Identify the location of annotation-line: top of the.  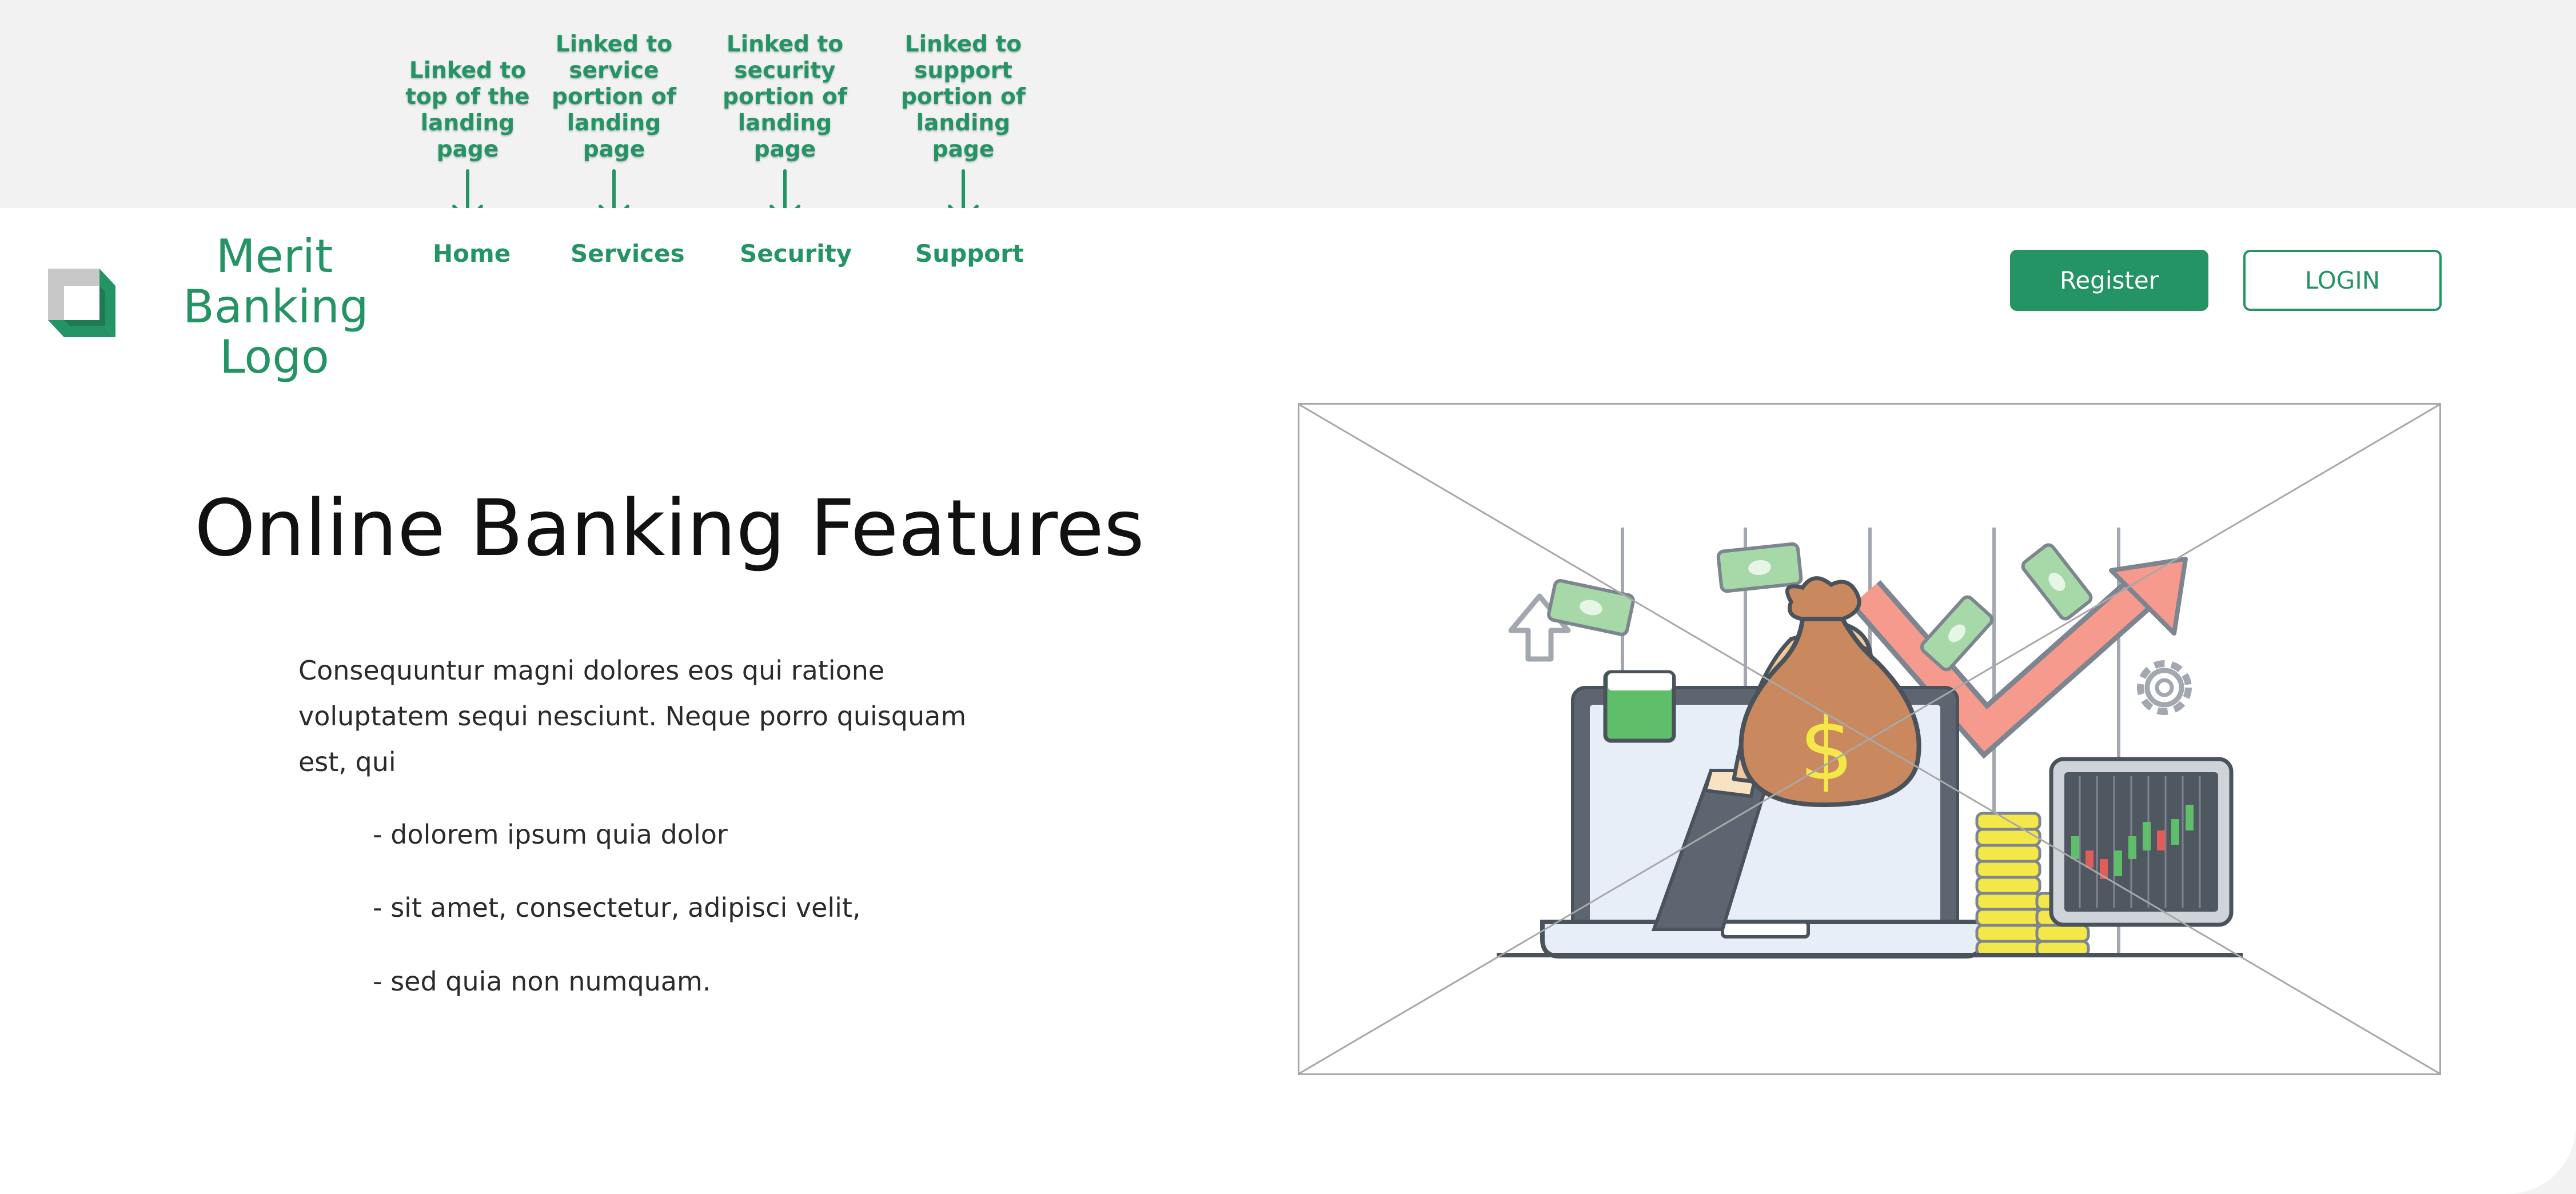
(467, 97).